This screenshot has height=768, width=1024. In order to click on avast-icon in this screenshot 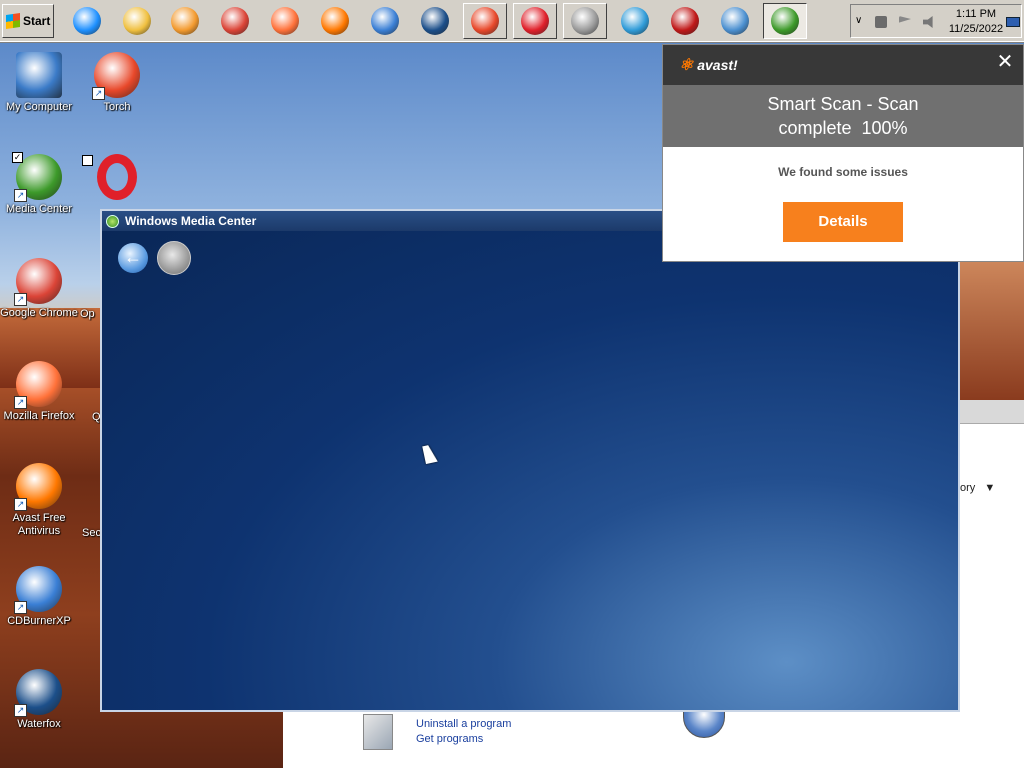, I will do `click(335, 21)`.